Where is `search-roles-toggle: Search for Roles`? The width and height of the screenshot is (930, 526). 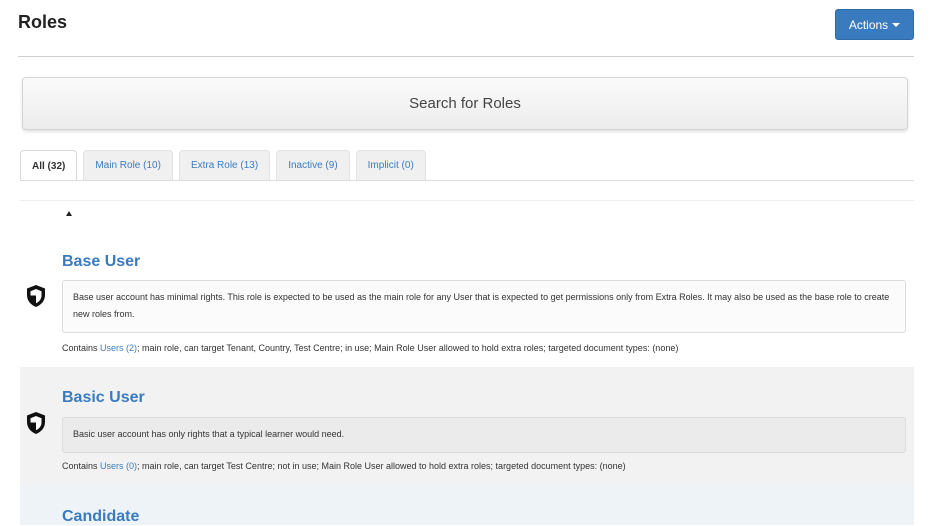
search-roles-toggle: Search for Roles is located at coordinates (465, 103).